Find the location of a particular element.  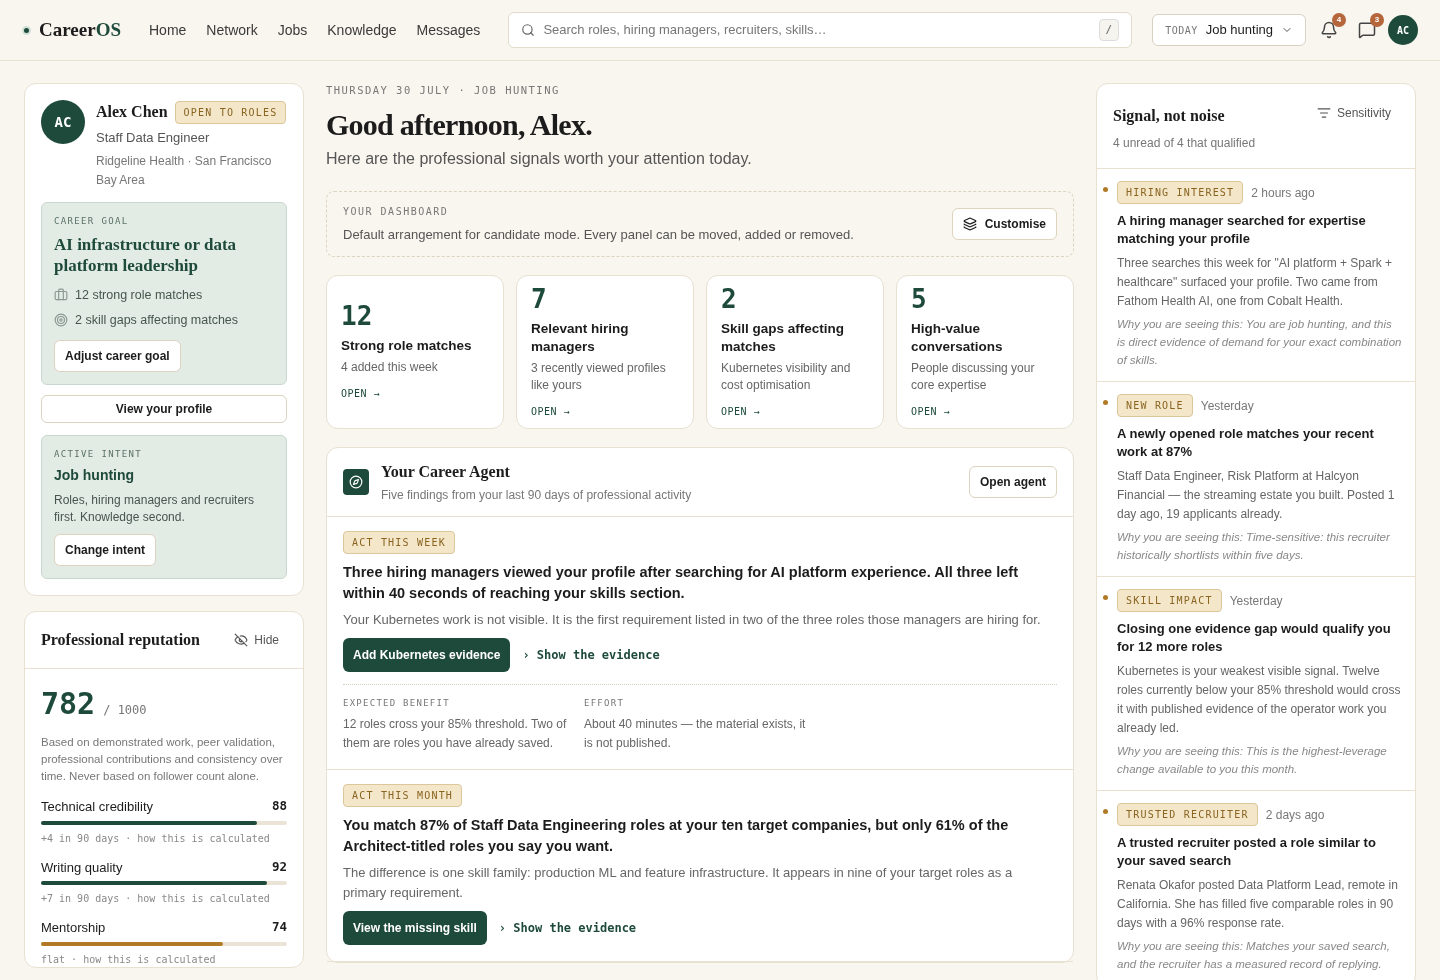

signal-time: 2 days ago is located at coordinates (1295, 815).